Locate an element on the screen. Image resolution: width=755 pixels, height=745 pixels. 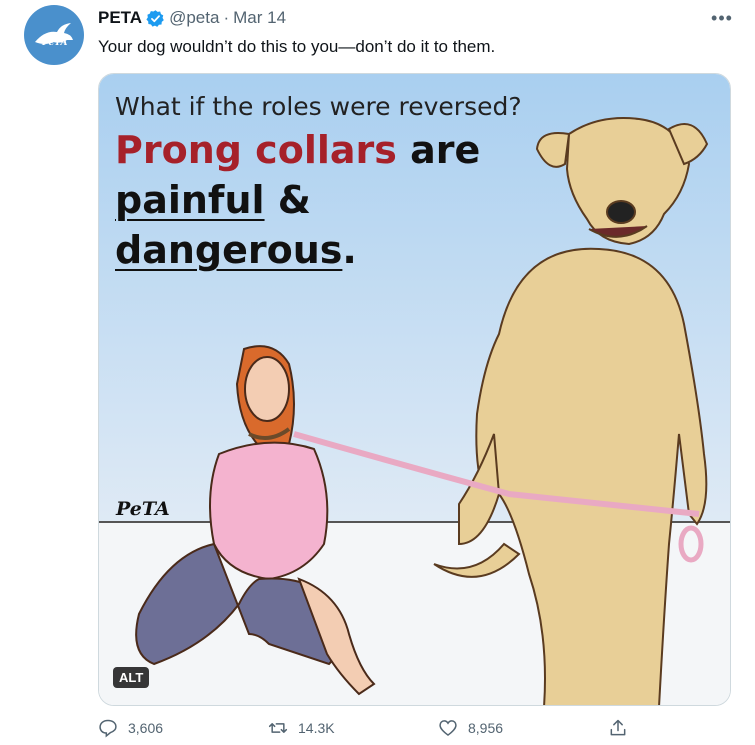
heart-icon is located at coordinates (448, 728).